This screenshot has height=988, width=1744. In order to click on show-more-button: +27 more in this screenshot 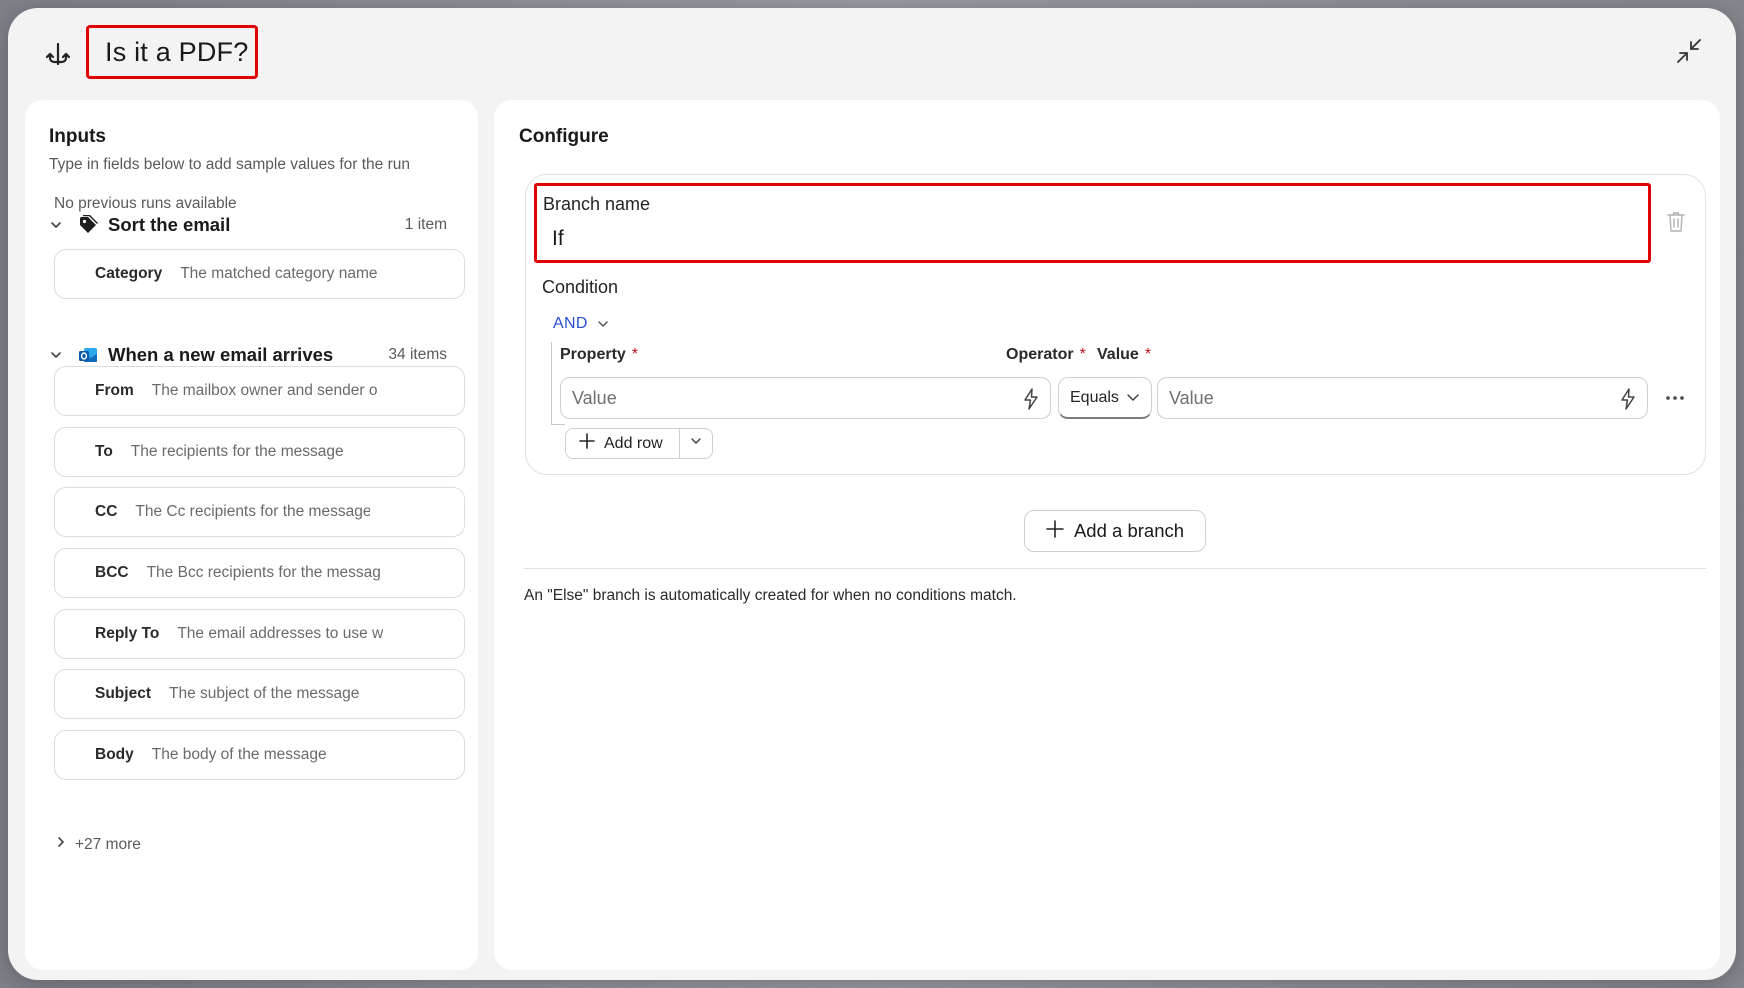, I will do `click(98, 844)`.